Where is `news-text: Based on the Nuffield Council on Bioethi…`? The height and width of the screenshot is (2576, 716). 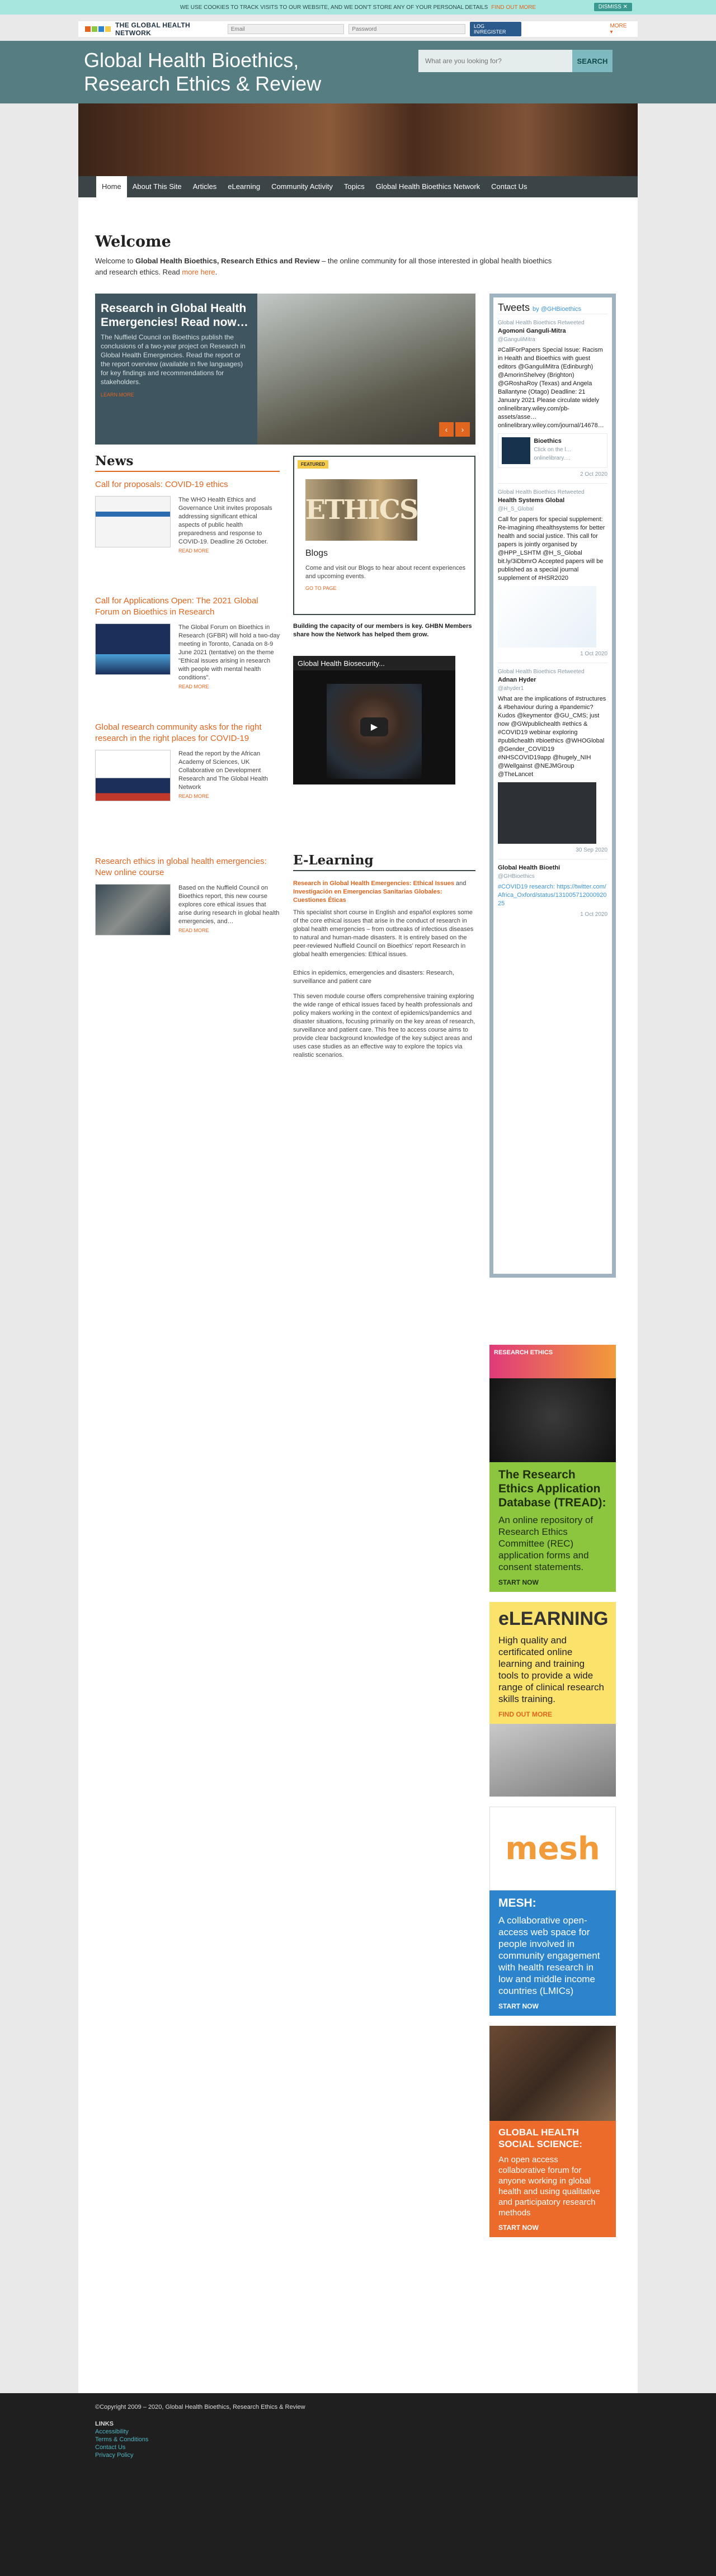 news-text: Based on the Nuffield Council on Bioethi… is located at coordinates (229, 905).